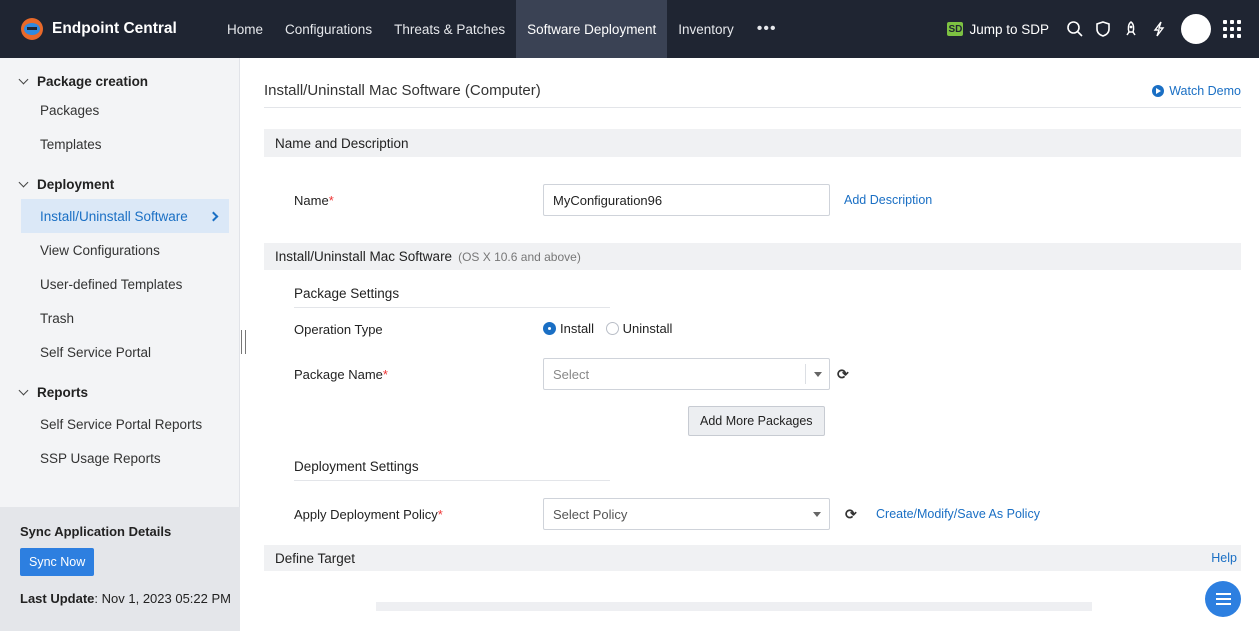 Image resolution: width=1259 pixels, height=631 pixels. Describe the element at coordinates (452, 297) in the screenshot. I see `package-settings-heading: Package Settings` at that location.